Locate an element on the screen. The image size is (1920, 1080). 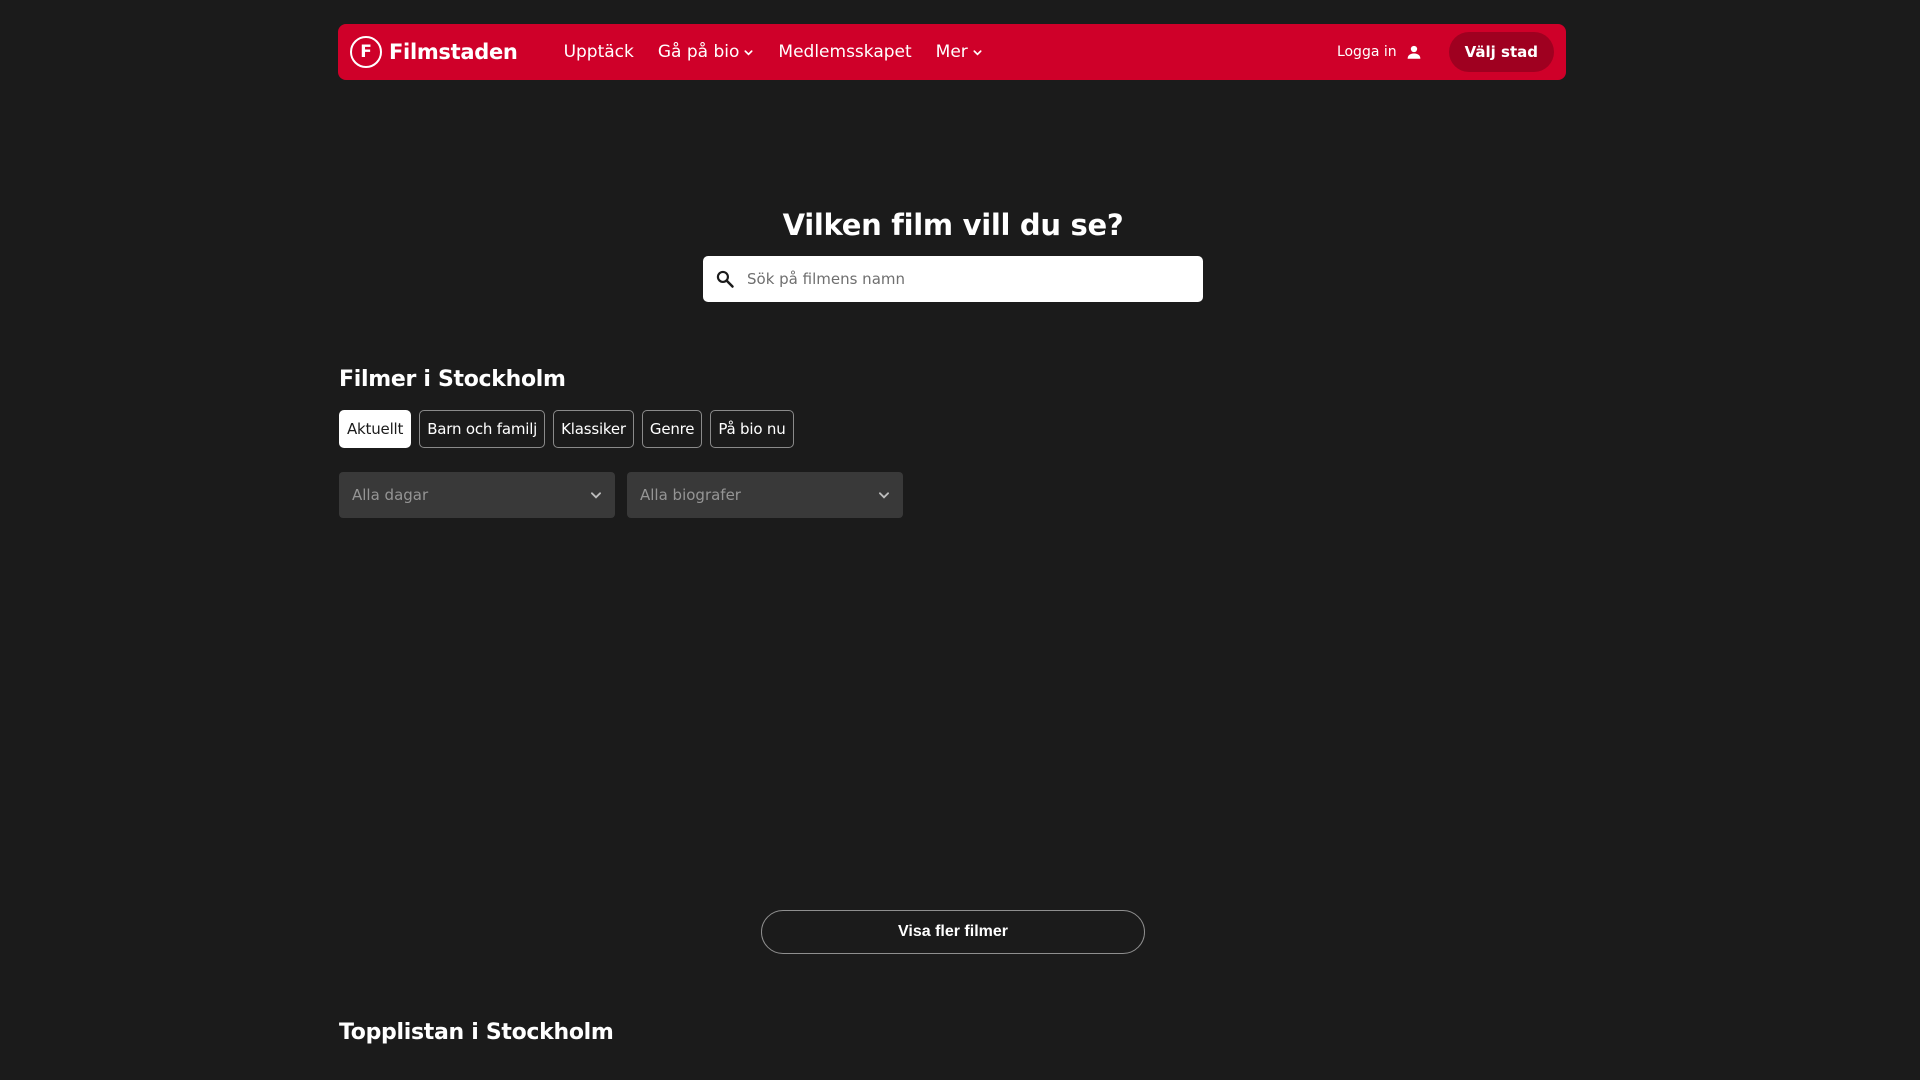
nav-link-ga-pa-bio: Gå på bio is located at coordinates (706, 52).